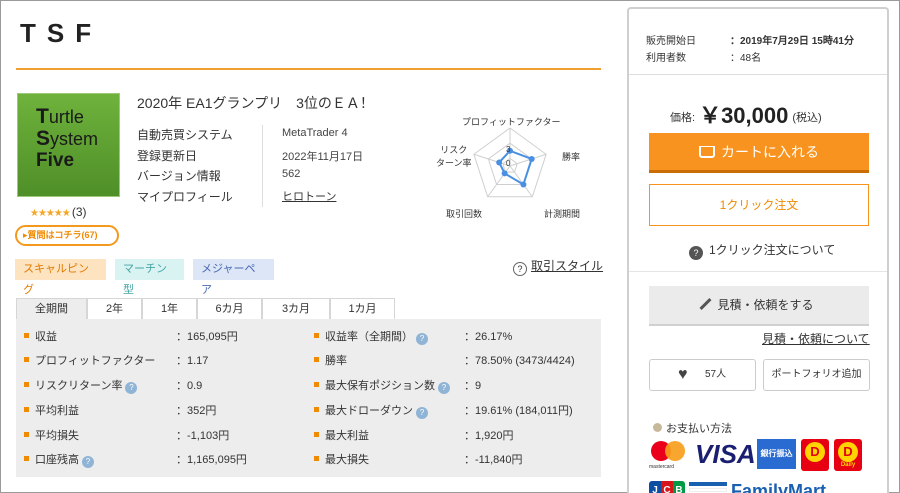 The width and height of the screenshot is (900, 493). What do you see at coordinates (815, 455) in the screenshot?
I see `d-payment-logo: D` at bounding box center [815, 455].